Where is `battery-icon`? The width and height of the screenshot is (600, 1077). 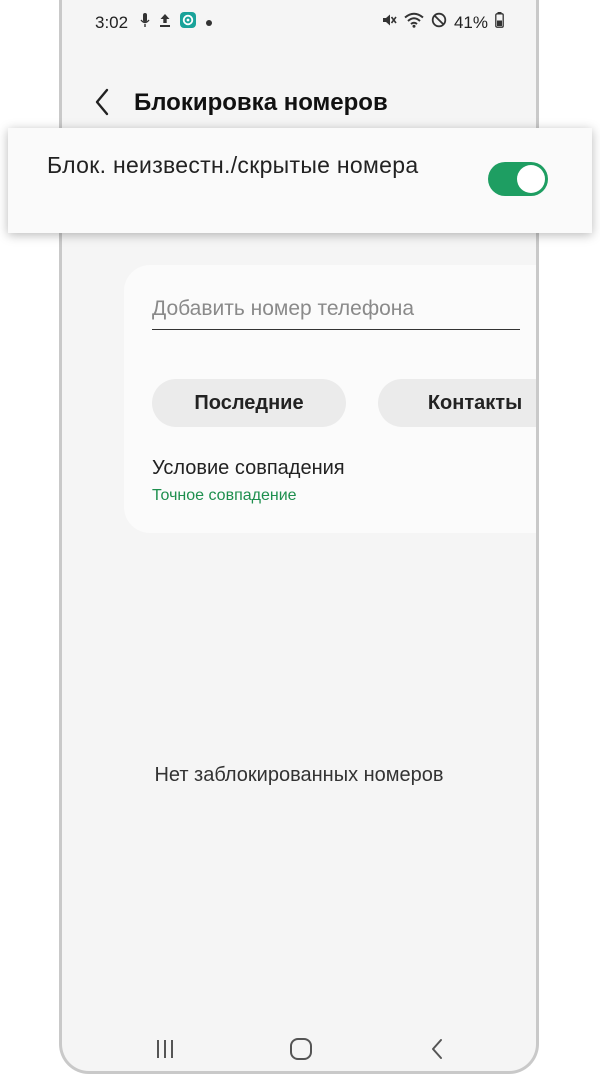
battery-icon is located at coordinates (499, 22).